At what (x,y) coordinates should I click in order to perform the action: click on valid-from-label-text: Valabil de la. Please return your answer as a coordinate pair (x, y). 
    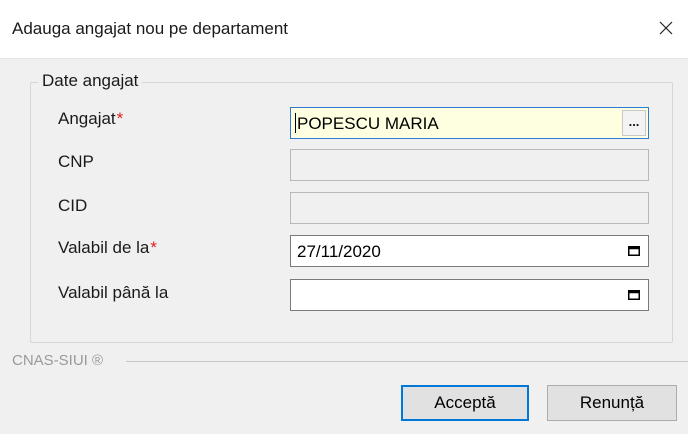
    Looking at the image, I should click on (104, 247).